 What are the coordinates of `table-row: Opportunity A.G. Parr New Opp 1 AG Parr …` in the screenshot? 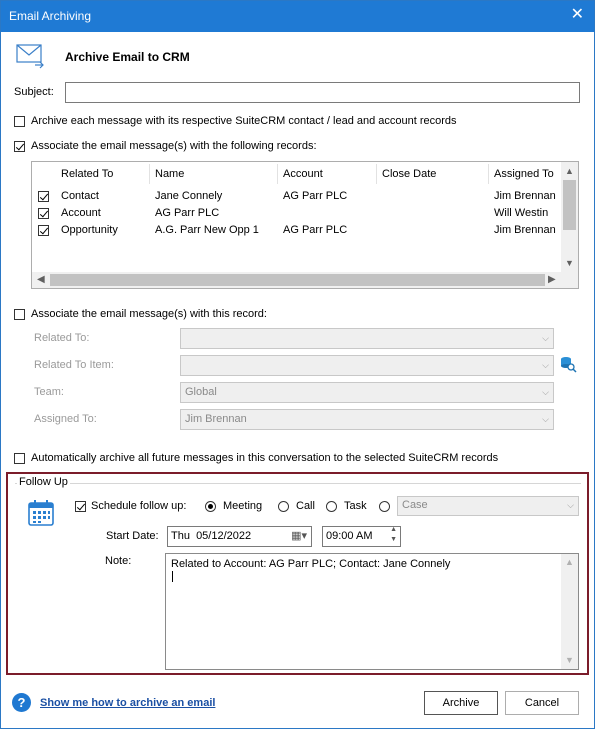 It's located at (297, 230).